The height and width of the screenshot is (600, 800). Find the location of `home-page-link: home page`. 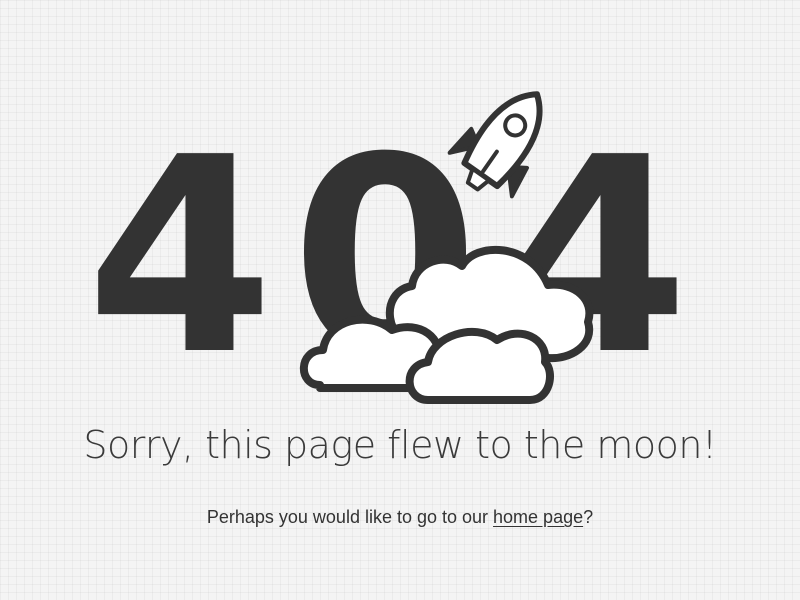

home-page-link: home page is located at coordinates (538, 517).